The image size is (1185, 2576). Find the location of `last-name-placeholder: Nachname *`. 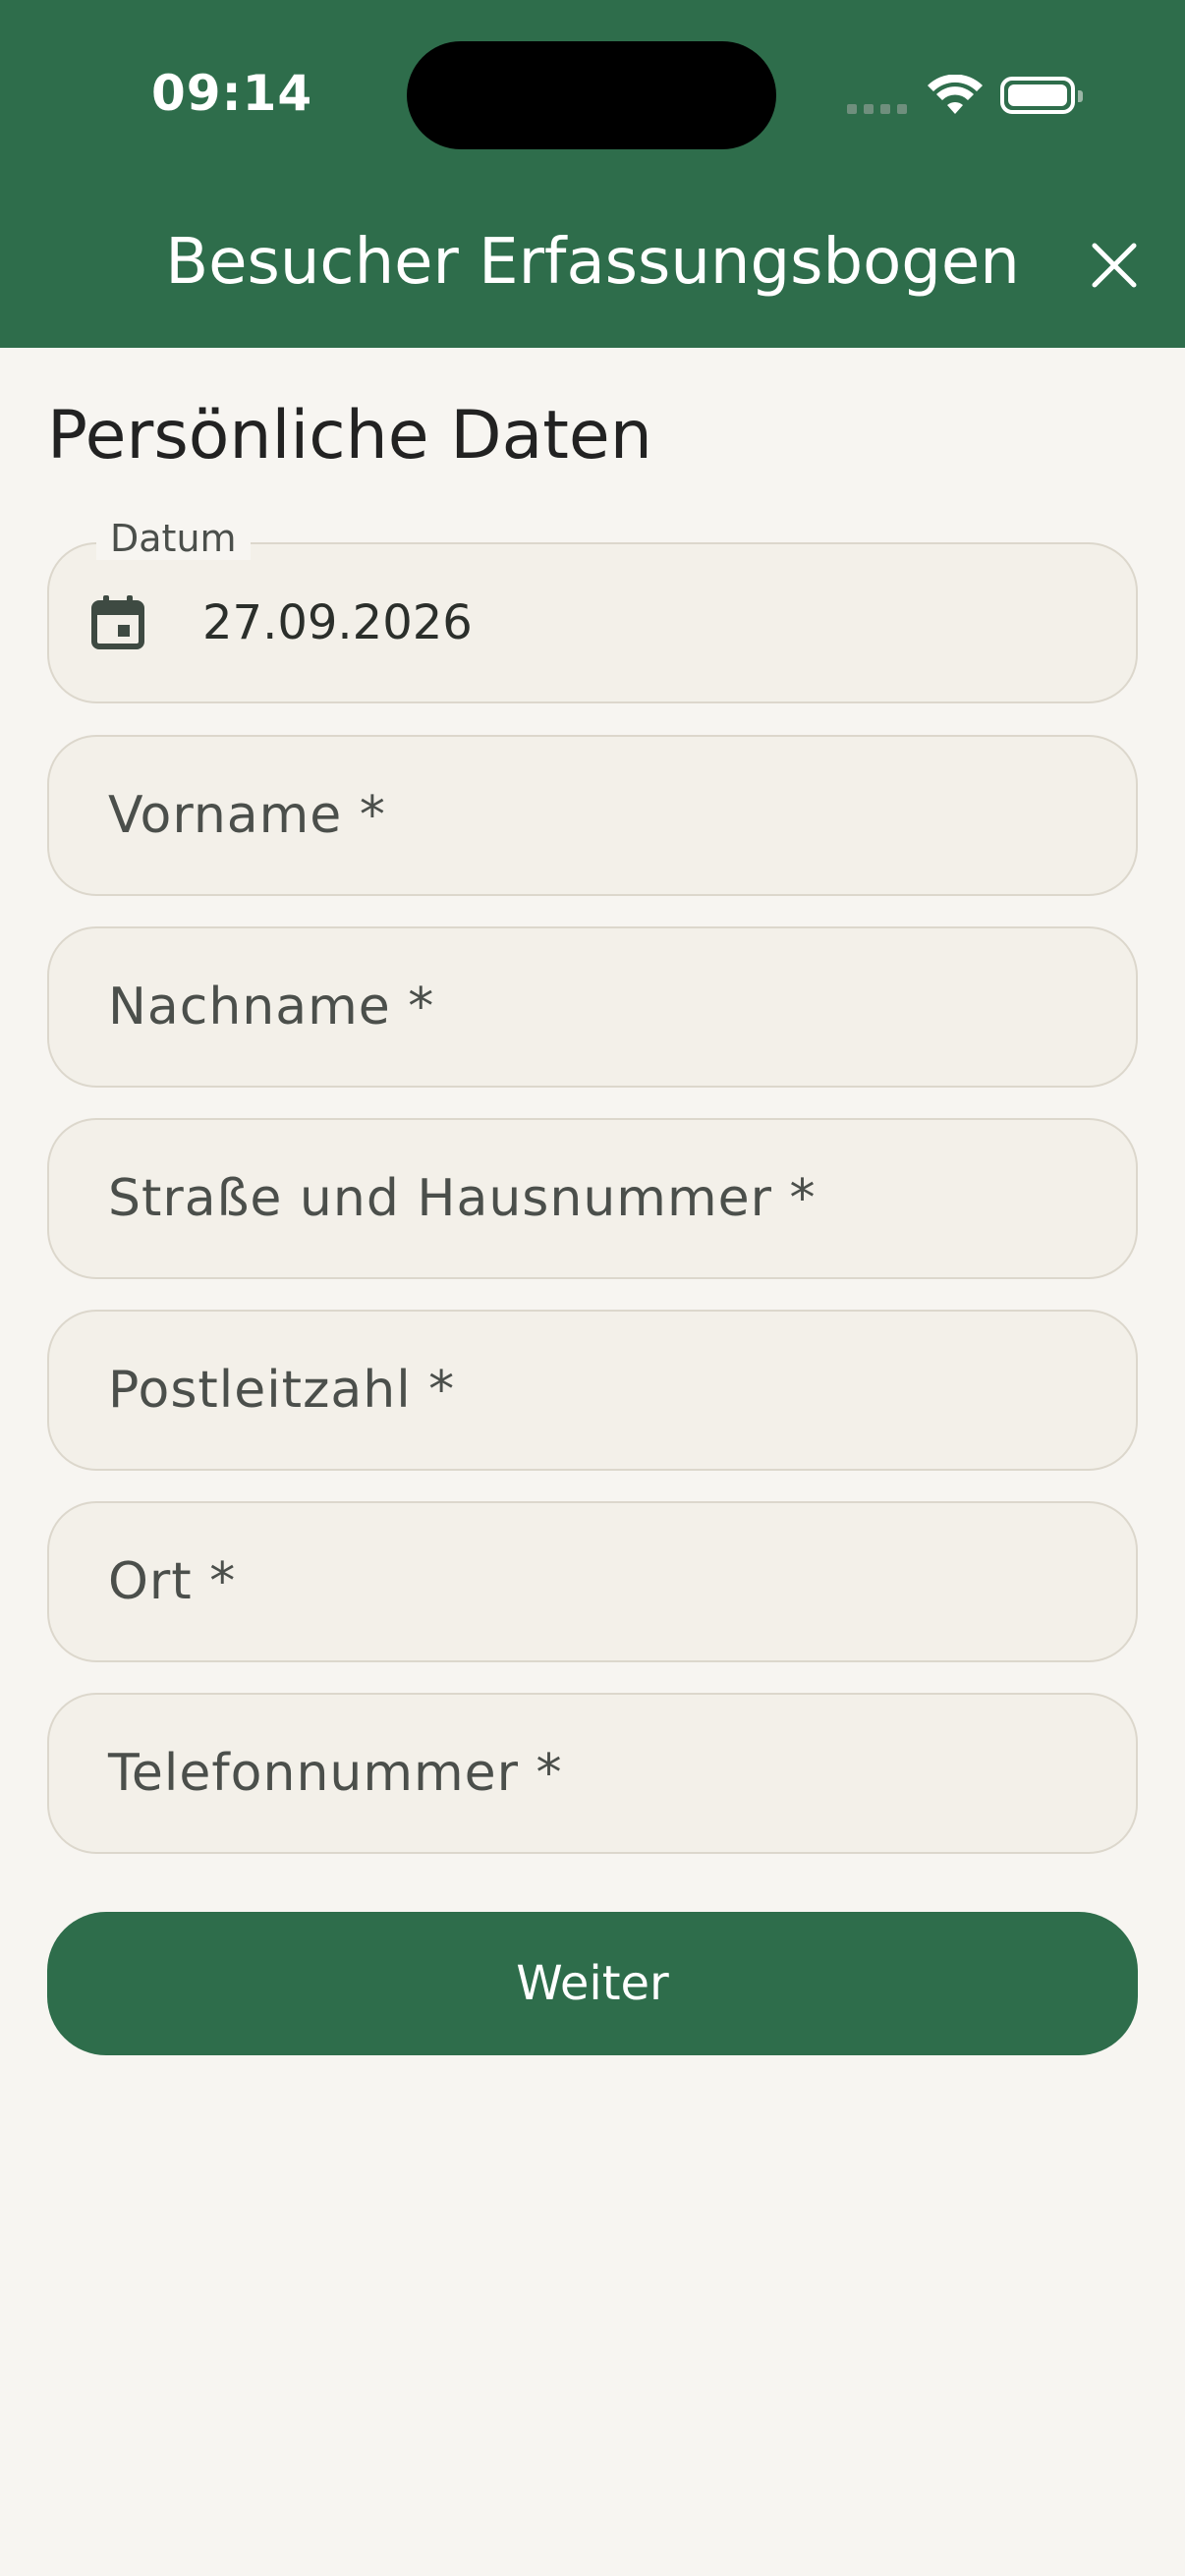

last-name-placeholder: Nachname * is located at coordinates (272, 1007).